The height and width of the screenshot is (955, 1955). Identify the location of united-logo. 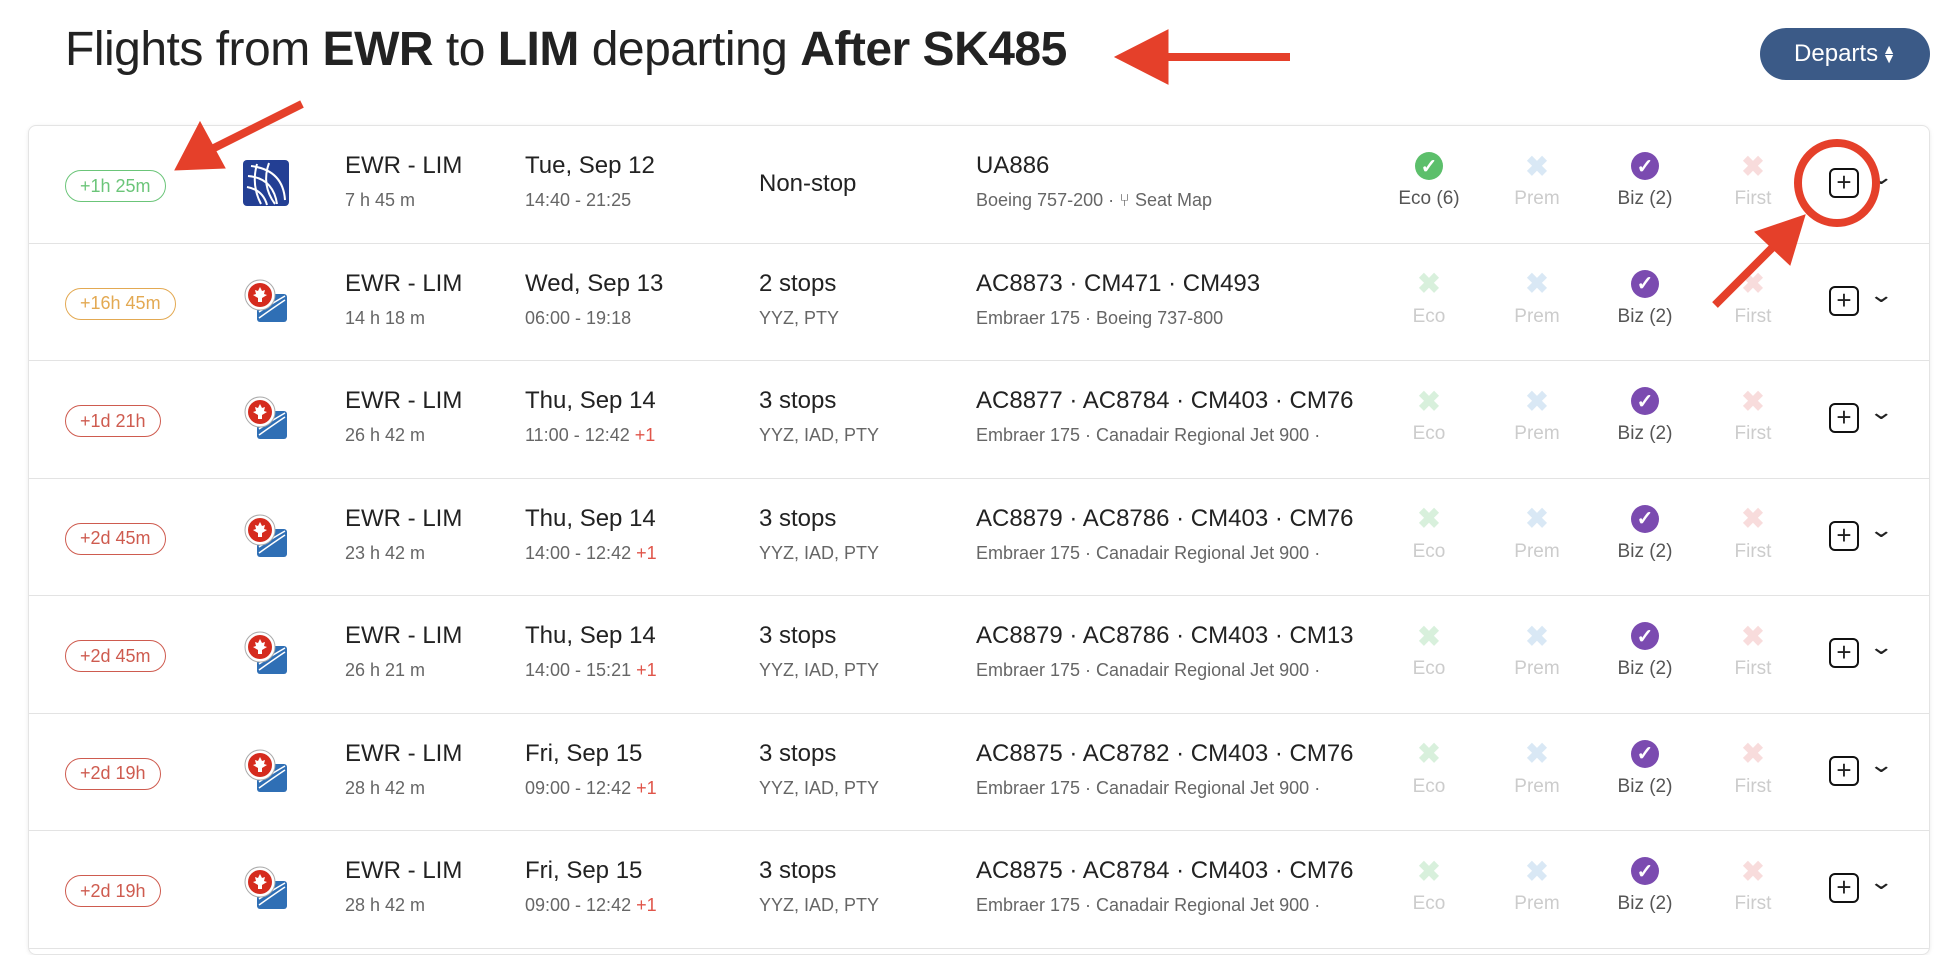
(266, 183).